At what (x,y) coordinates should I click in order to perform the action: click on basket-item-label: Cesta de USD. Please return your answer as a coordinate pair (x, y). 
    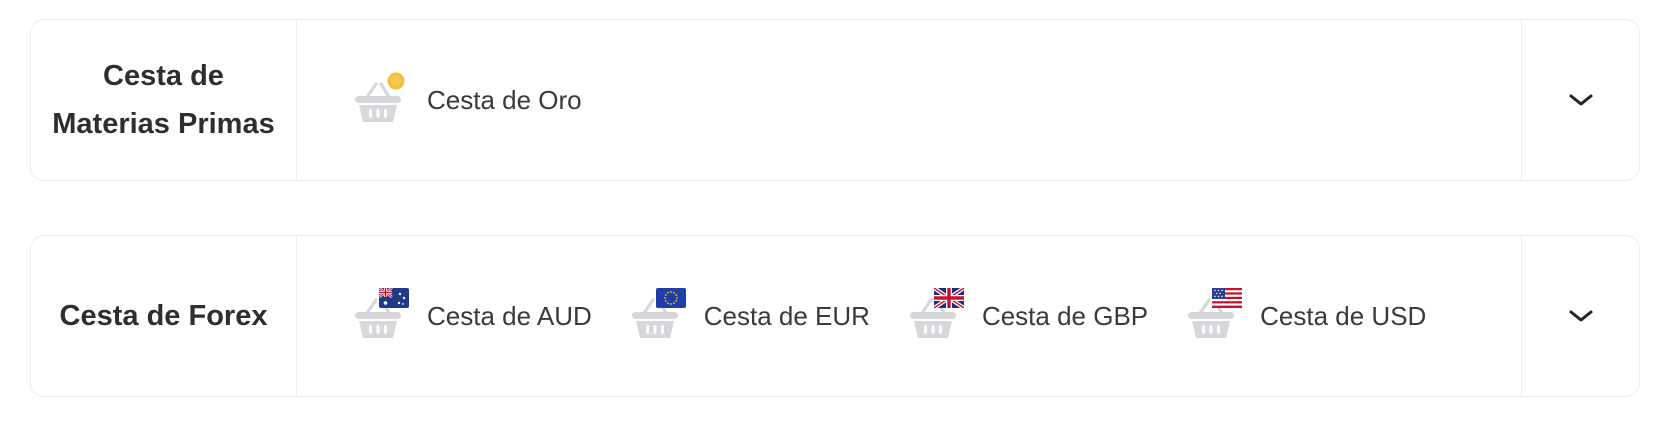
    Looking at the image, I should click on (1343, 315).